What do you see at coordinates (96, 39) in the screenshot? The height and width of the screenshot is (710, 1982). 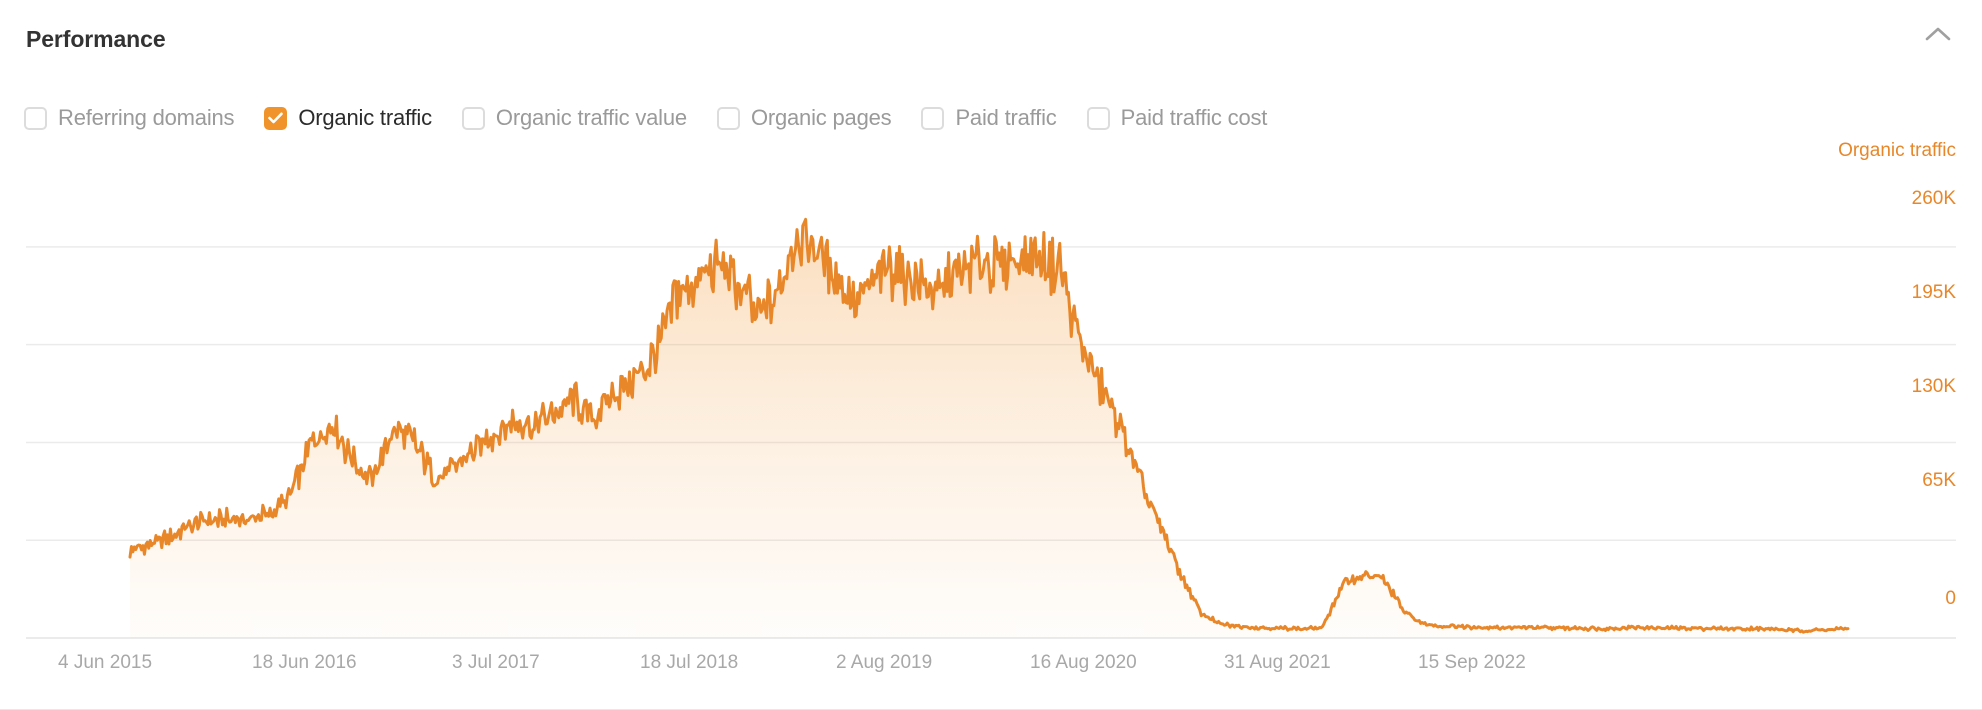 I see `page-title: Performance` at bounding box center [96, 39].